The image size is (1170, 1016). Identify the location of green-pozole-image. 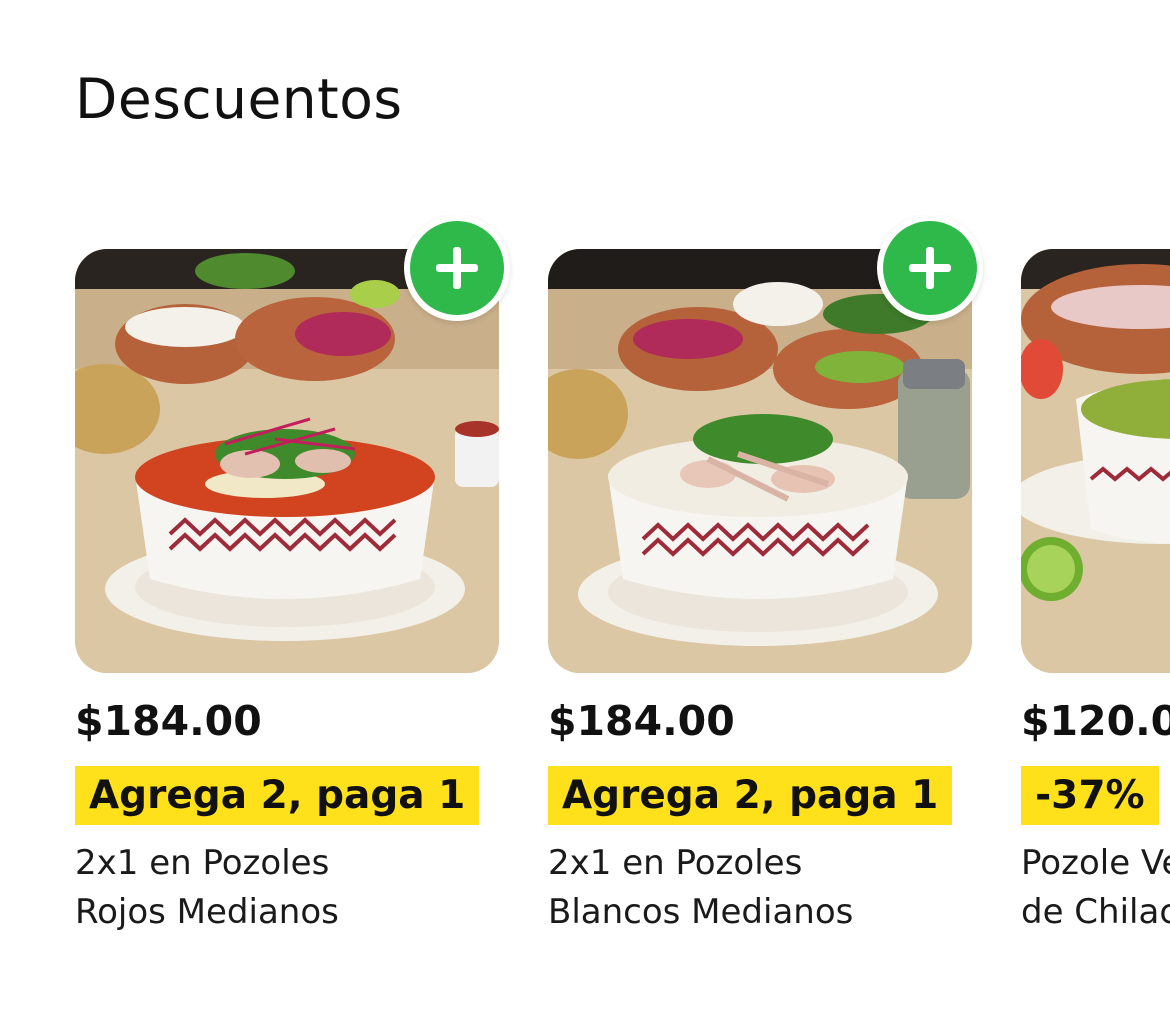
(1095, 461).